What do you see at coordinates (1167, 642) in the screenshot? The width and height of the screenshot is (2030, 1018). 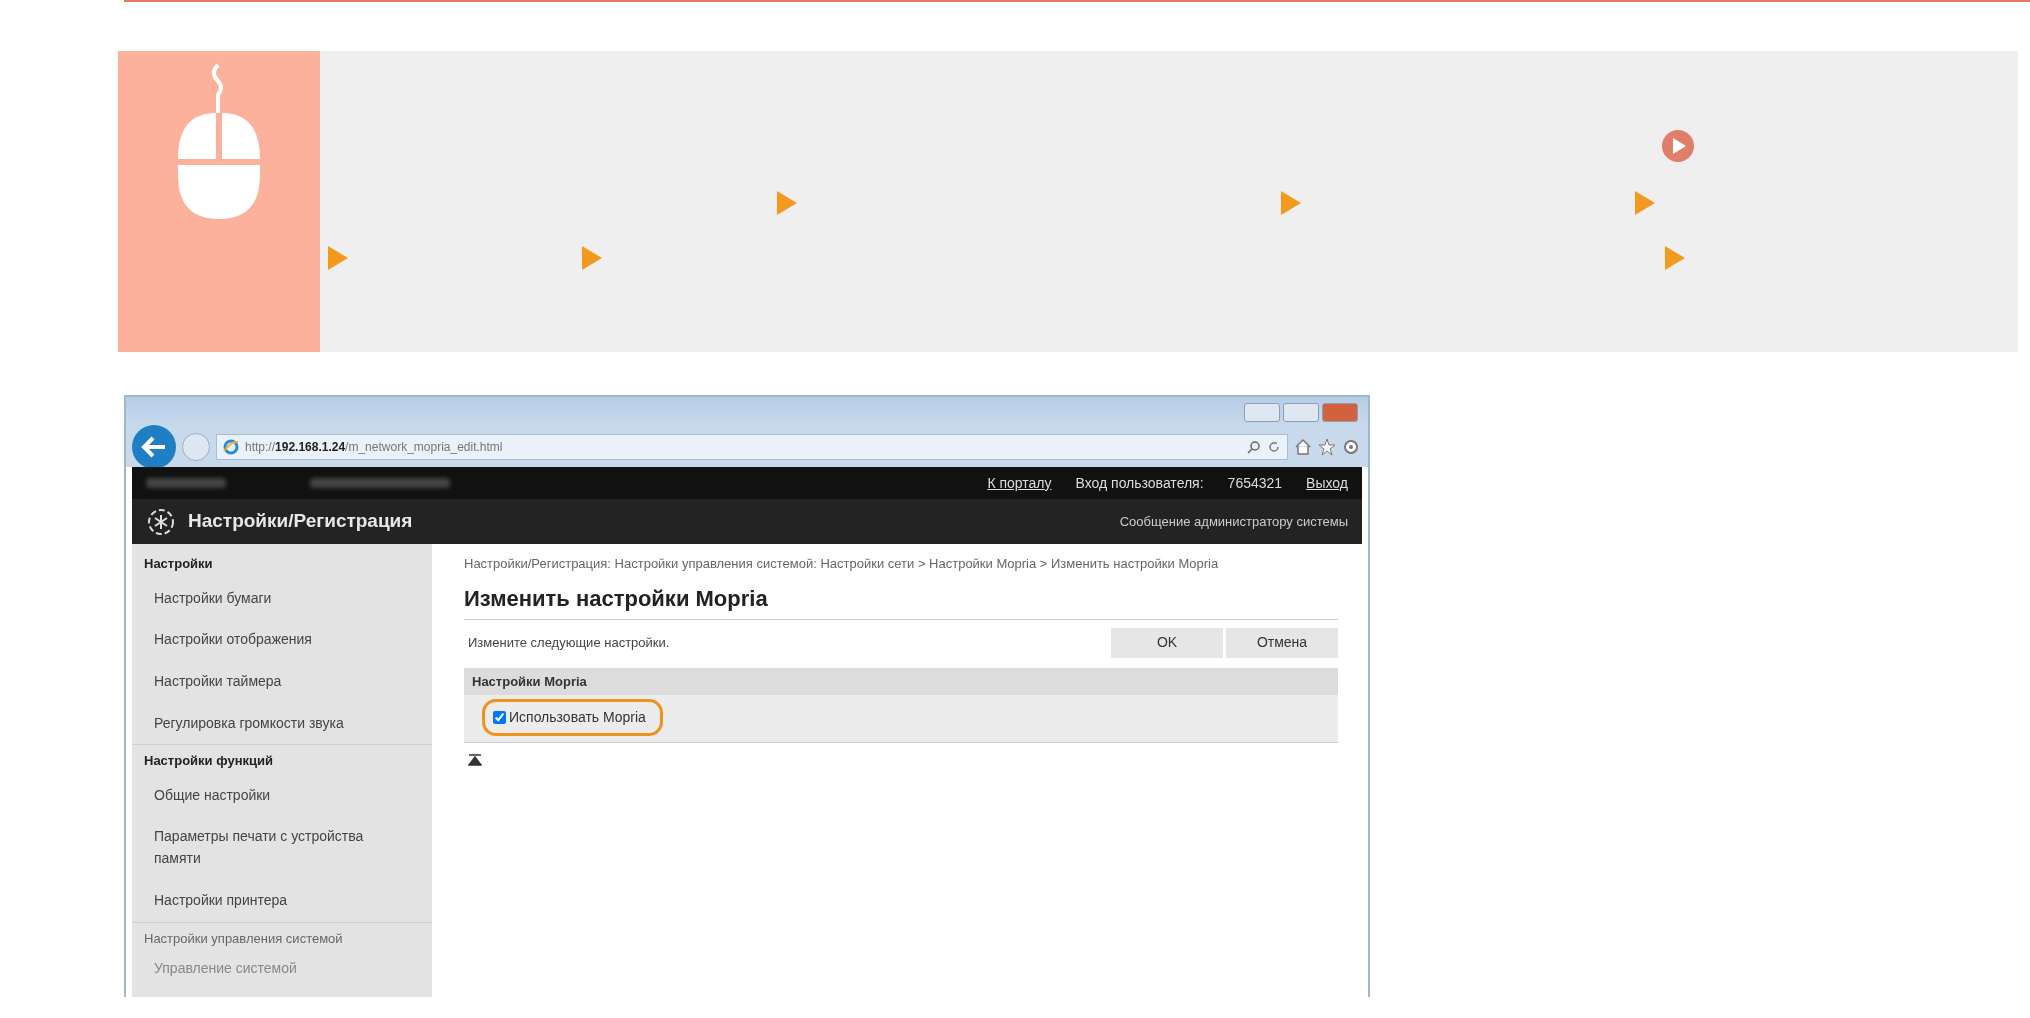 I see `action-button: OK` at bounding box center [1167, 642].